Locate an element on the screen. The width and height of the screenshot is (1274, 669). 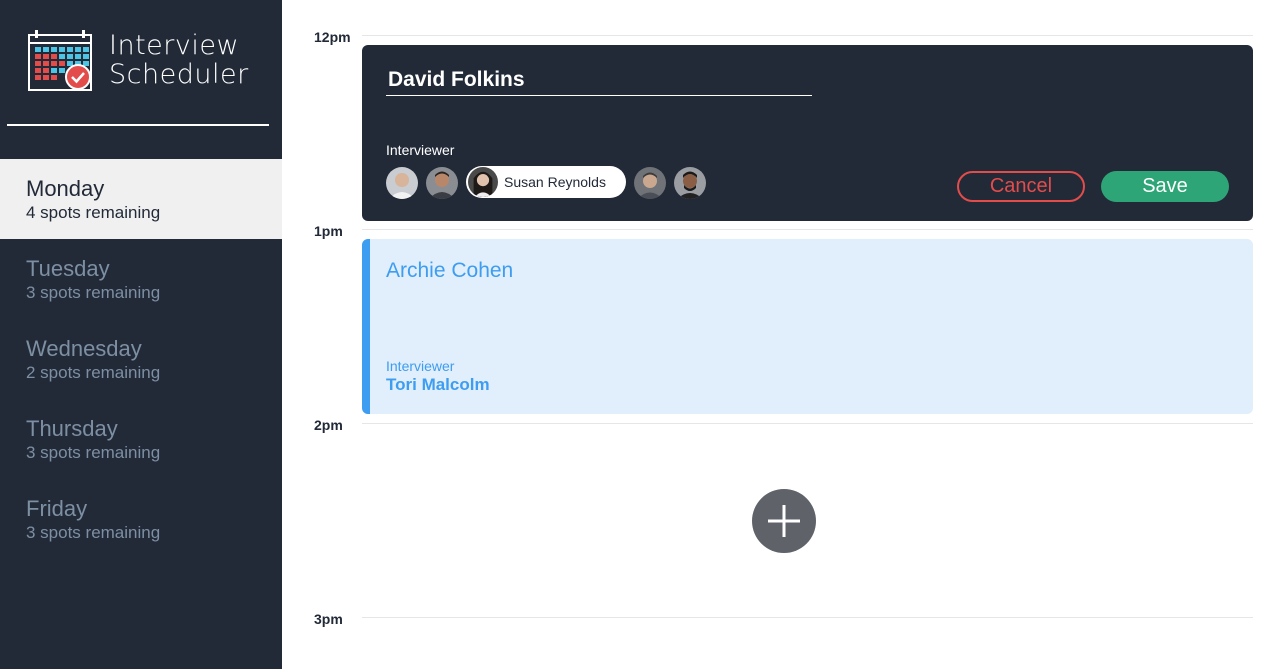
appointment-accent-bar is located at coordinates (366, 326).